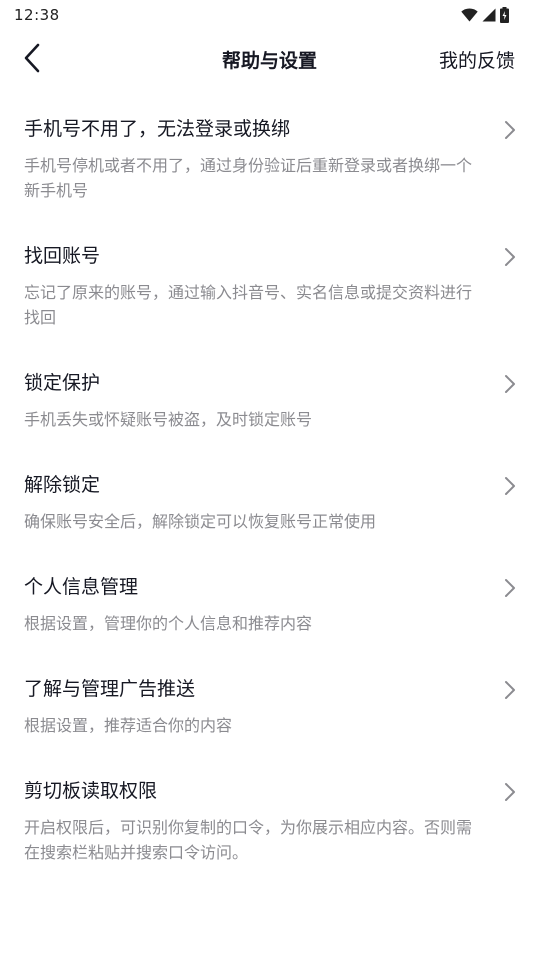  Describe the element at coordinates (269, 707) in the screenshot. I see `list-item-ad-push: 了解与管理广告推送 根据设置，推荐适合你的内容` at that location.